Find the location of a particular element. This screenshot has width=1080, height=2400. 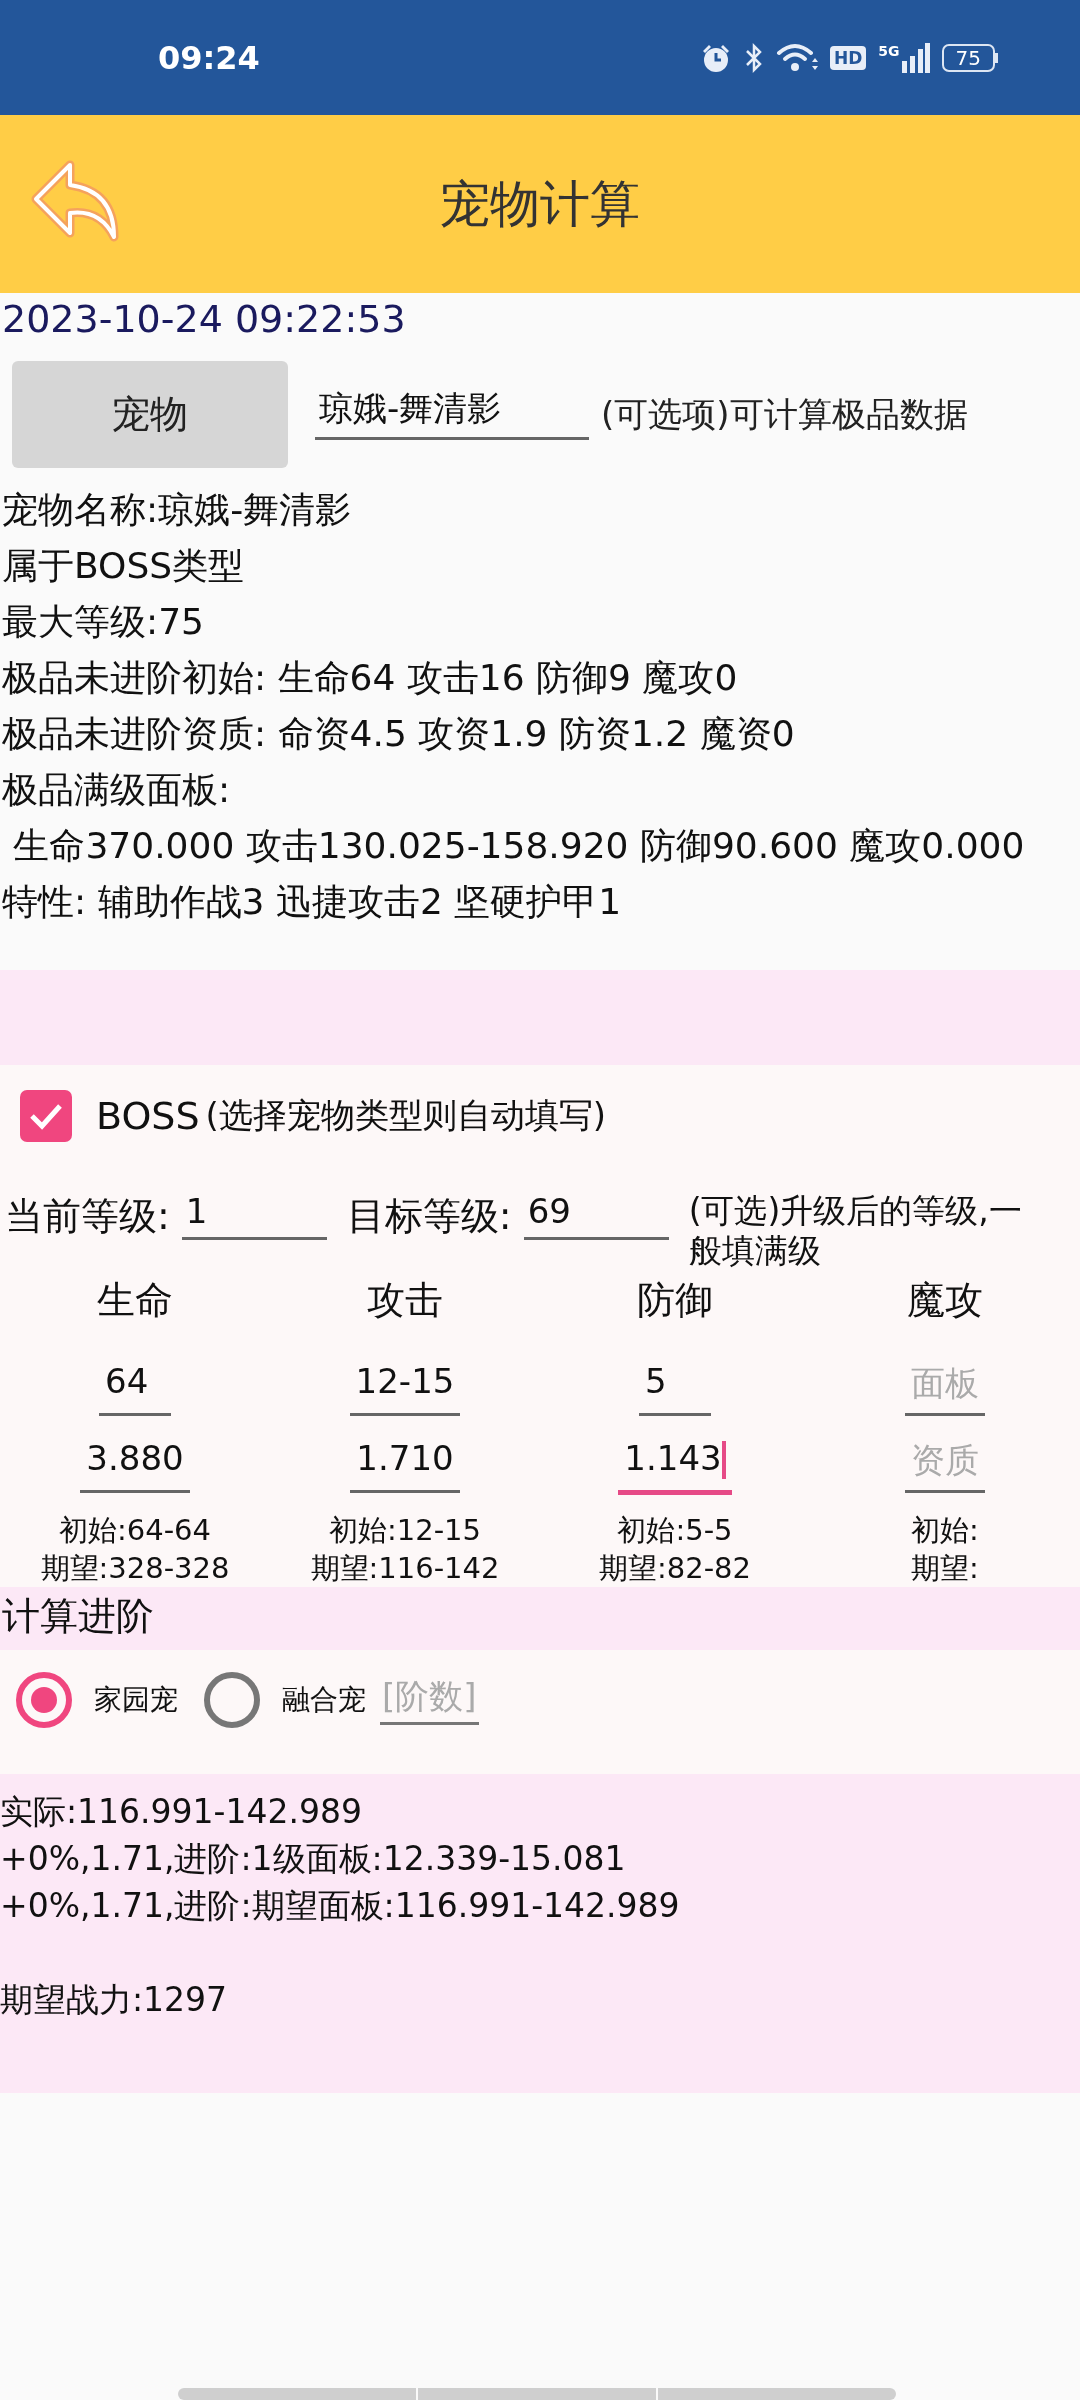

page-title: 宠物计算 is located at coordinates (540, 204).